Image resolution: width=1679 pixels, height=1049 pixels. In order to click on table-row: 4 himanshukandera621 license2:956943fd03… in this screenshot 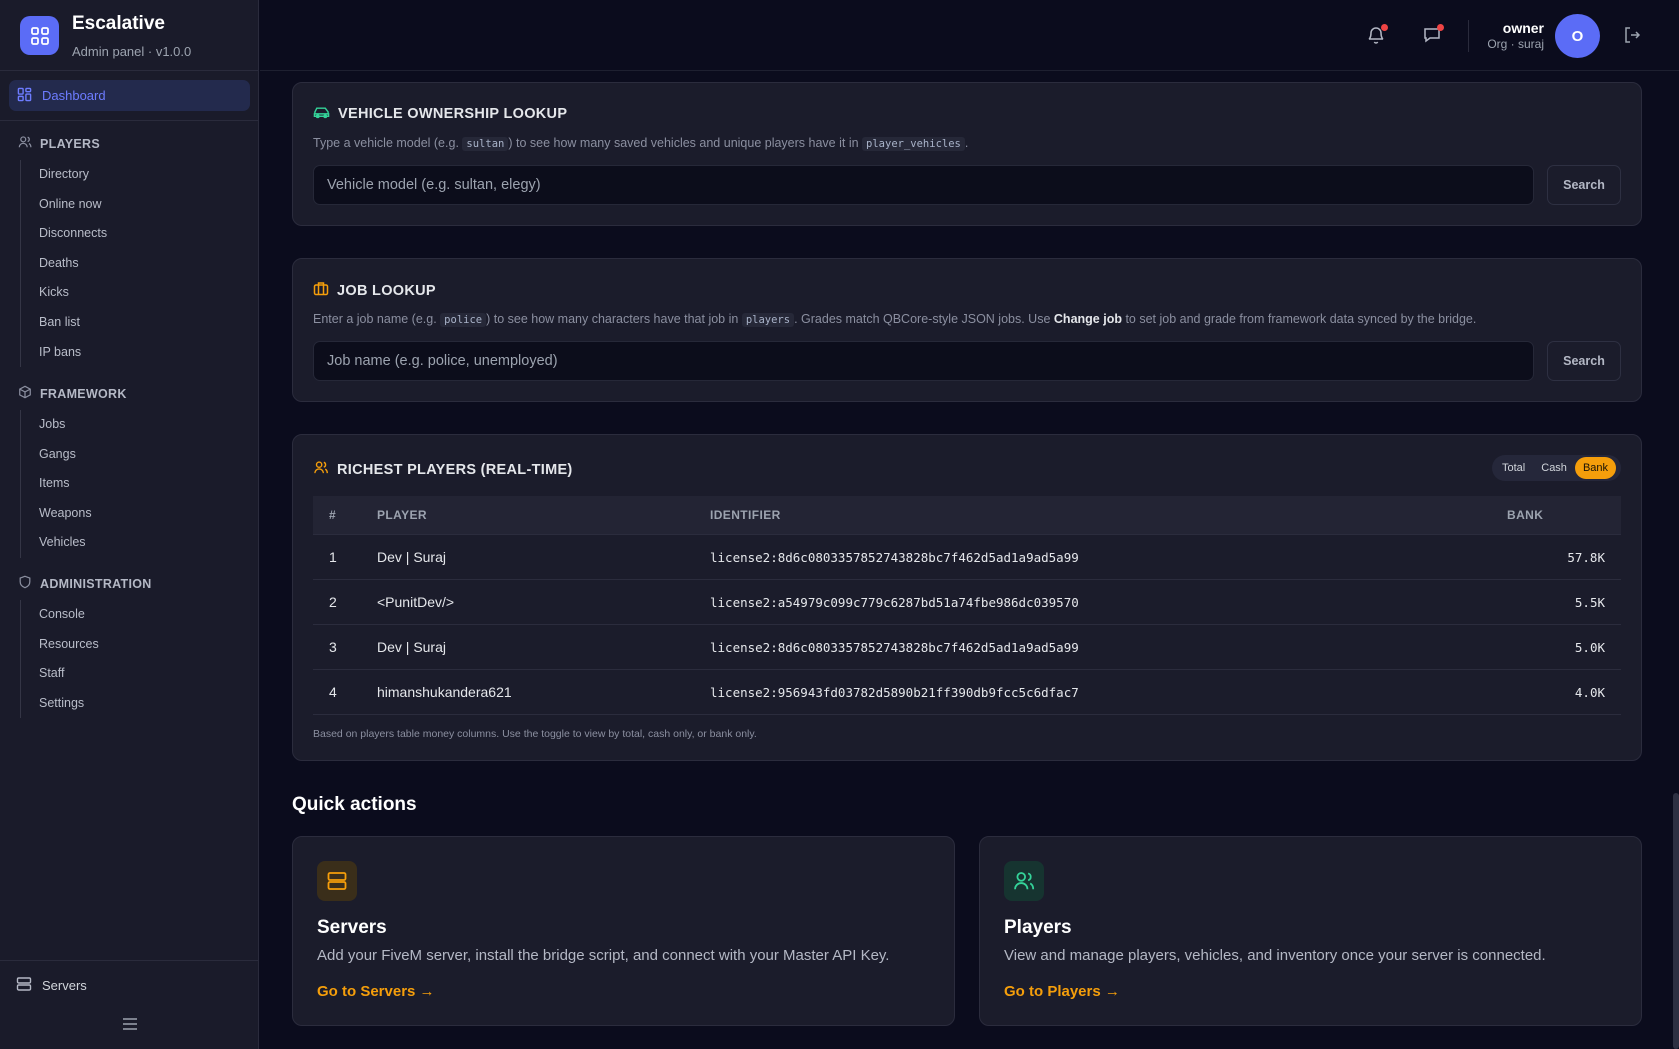, I will do `click(967, 692)`.